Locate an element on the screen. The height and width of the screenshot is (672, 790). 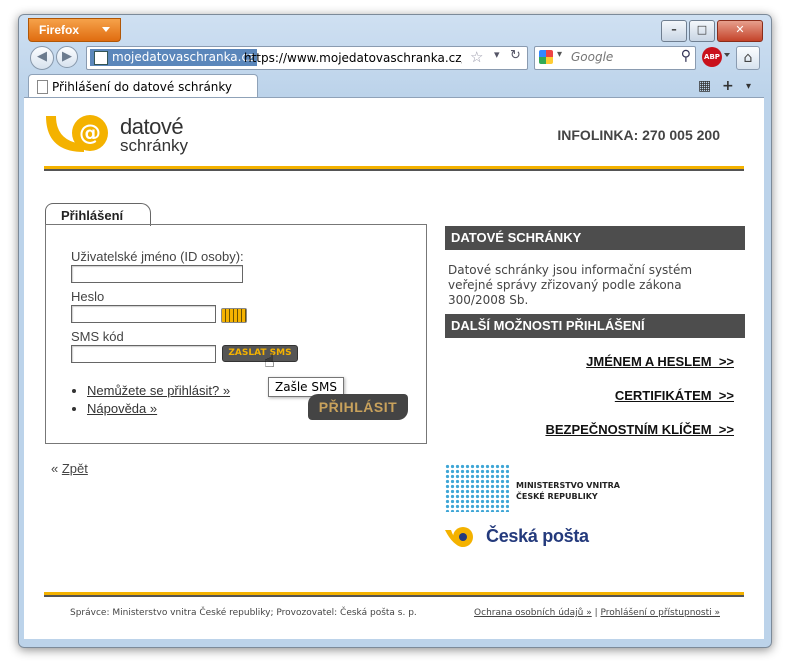
cant-login-link: Nemůžete se přihlásit? » is located at coordinates (158, 390).